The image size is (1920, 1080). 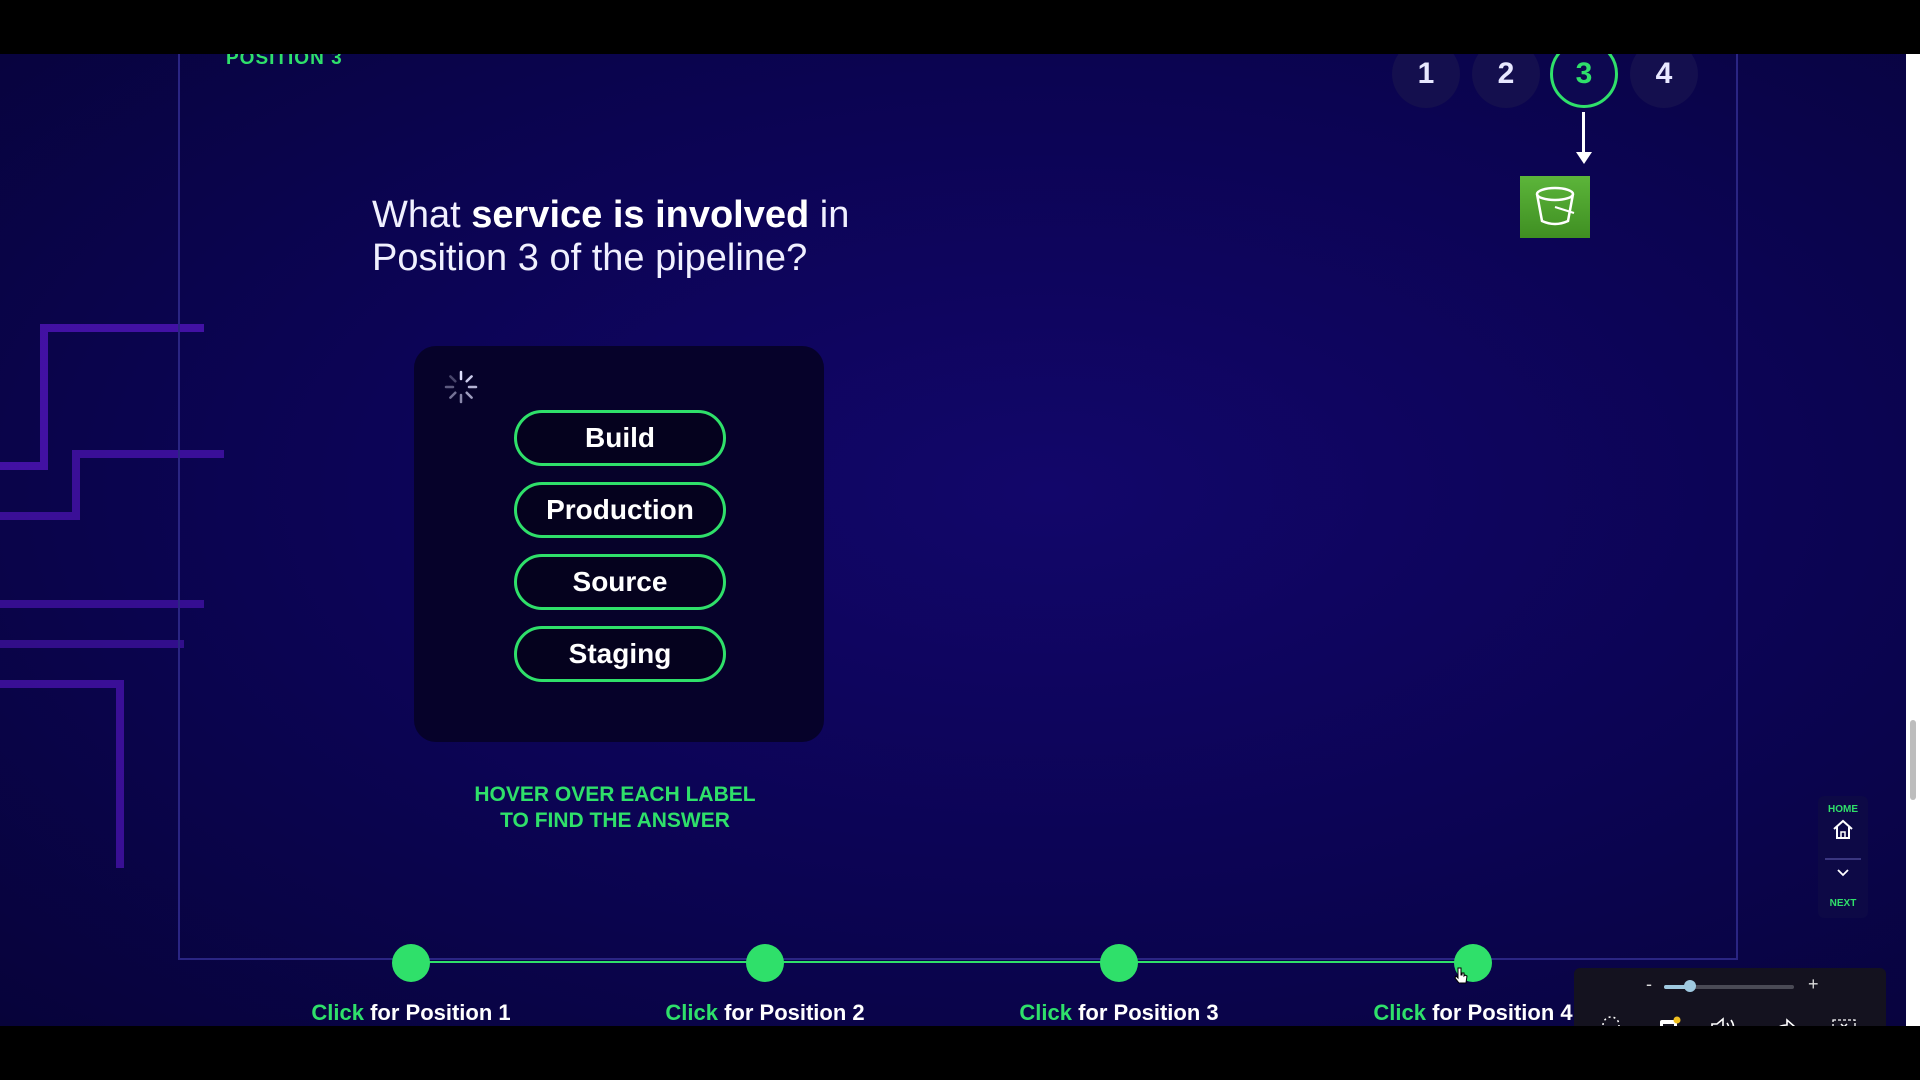 I want to click on position-3-link: Click for Position 3, so click(x=1119, y=1013).